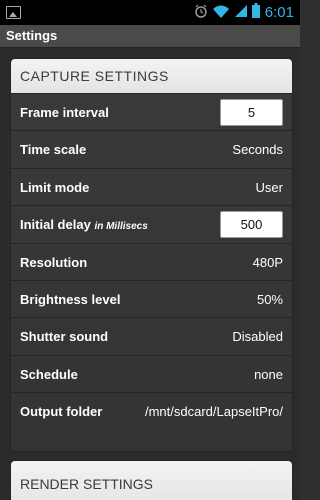 The height and width of the screenshot is (500, 320). I want to click on setting-time-scale: Time scale Seconds, so click(151, 148).